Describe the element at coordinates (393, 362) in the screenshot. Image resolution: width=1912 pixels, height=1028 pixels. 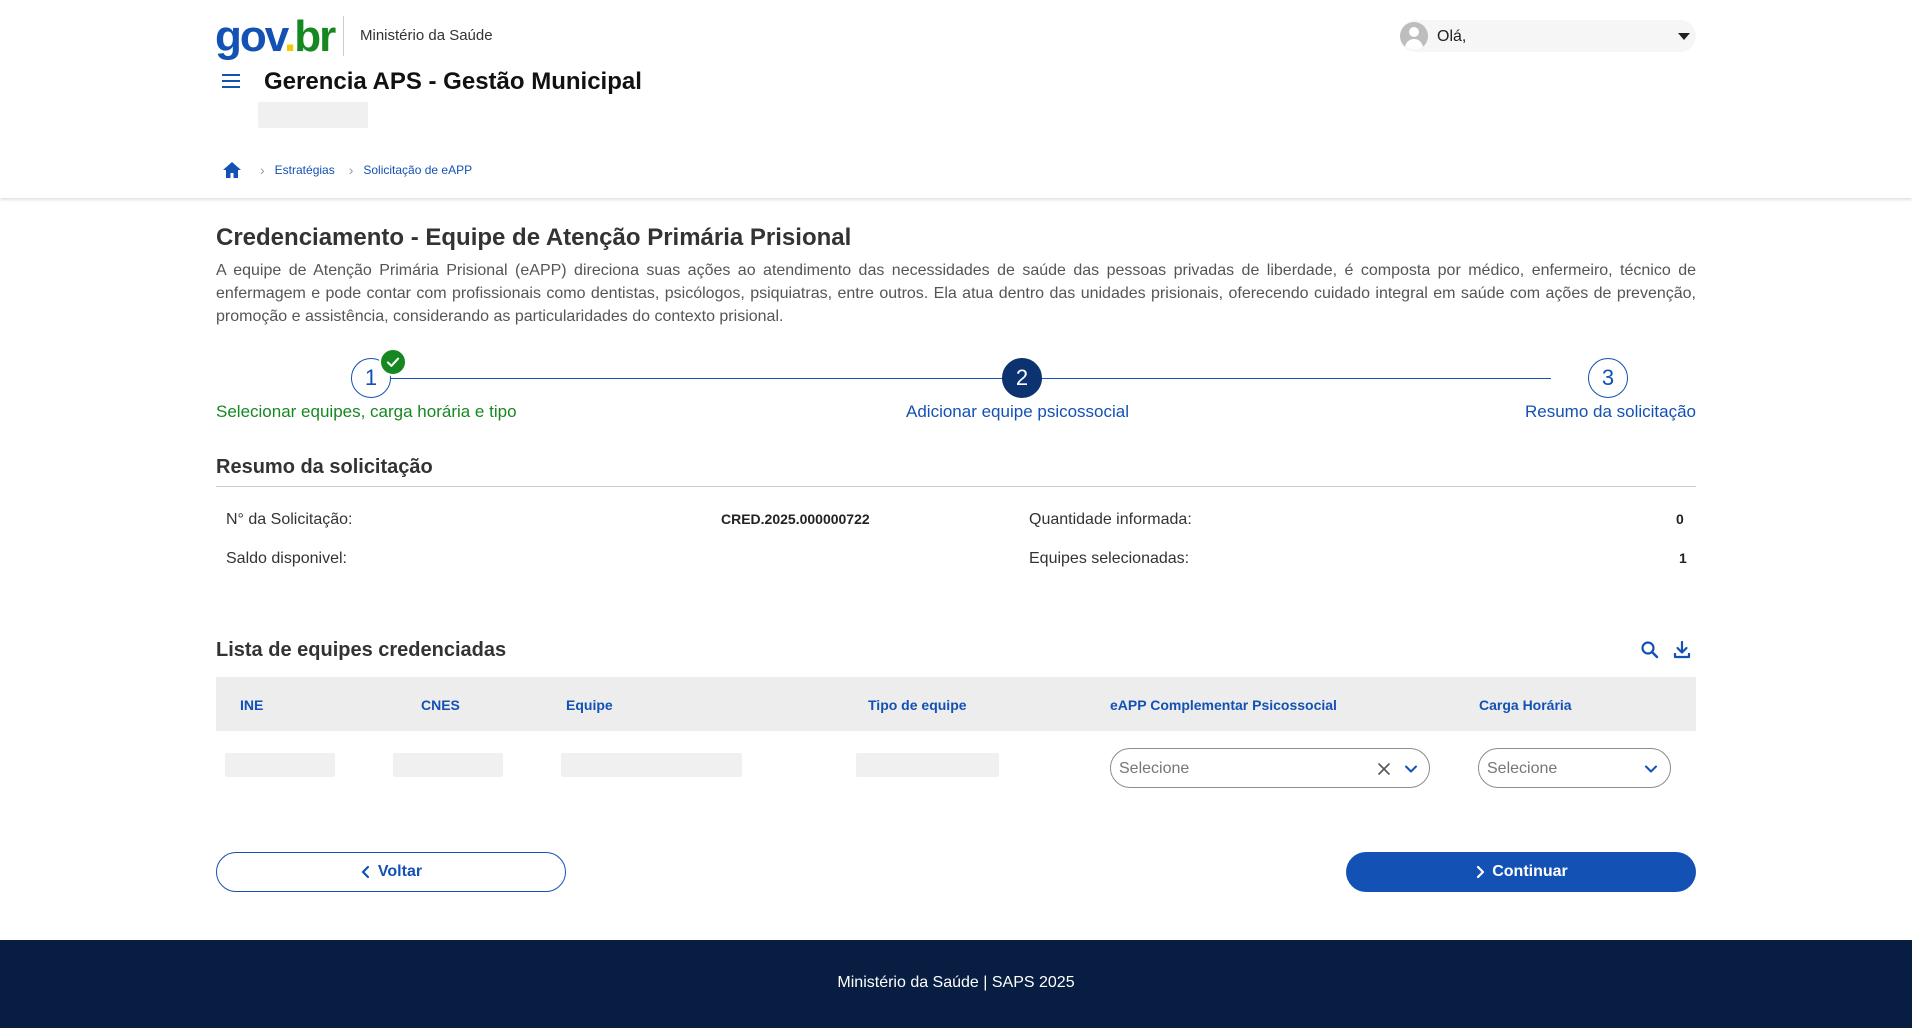
I see `check-icon` at that location.